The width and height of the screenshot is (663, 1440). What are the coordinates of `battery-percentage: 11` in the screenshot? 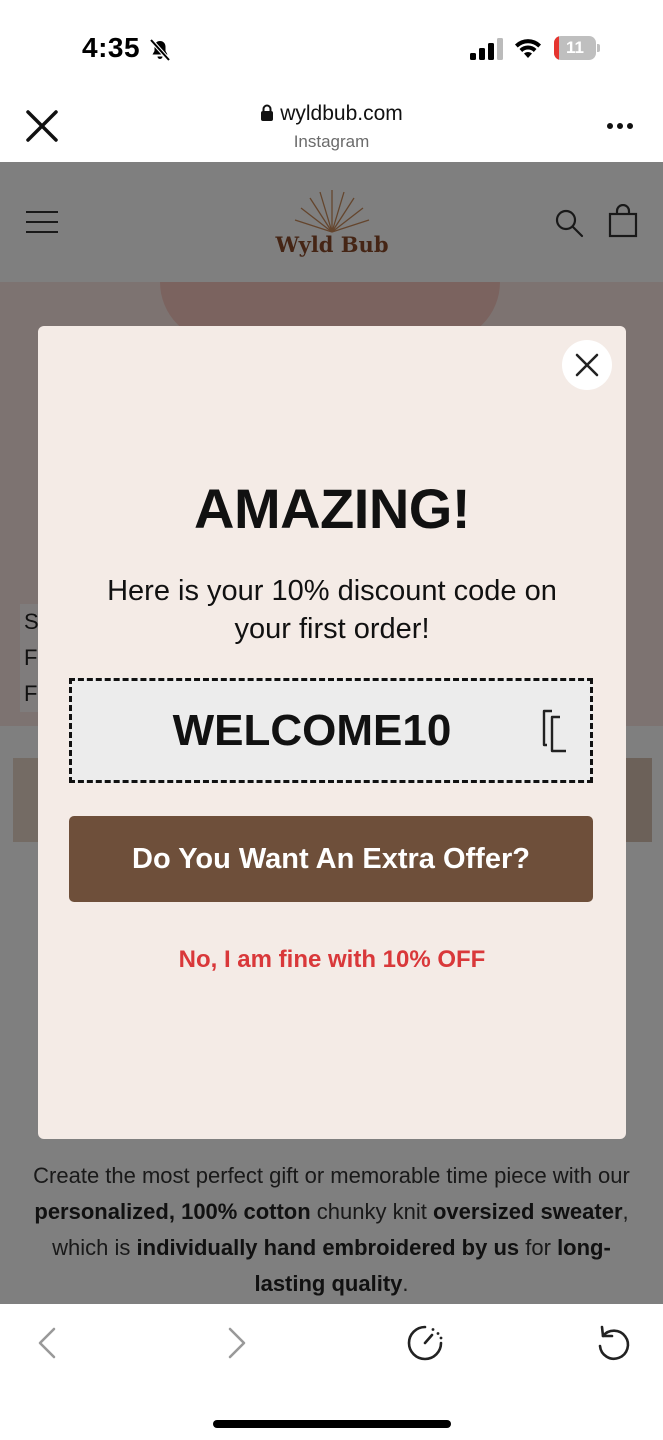 It's located at (575, 47).